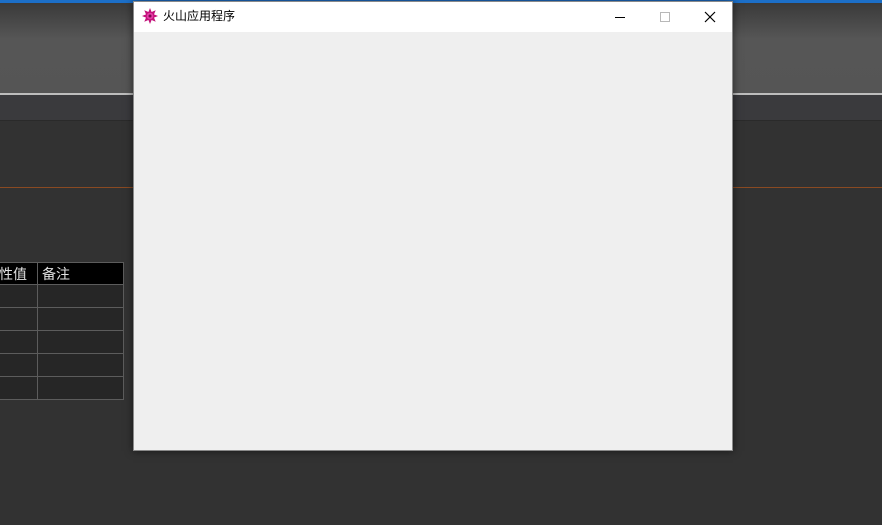  What do you see at coordinates (80, 273) in the screenshot?
I see `header-note: 备注` at bounding box center [80, 273].